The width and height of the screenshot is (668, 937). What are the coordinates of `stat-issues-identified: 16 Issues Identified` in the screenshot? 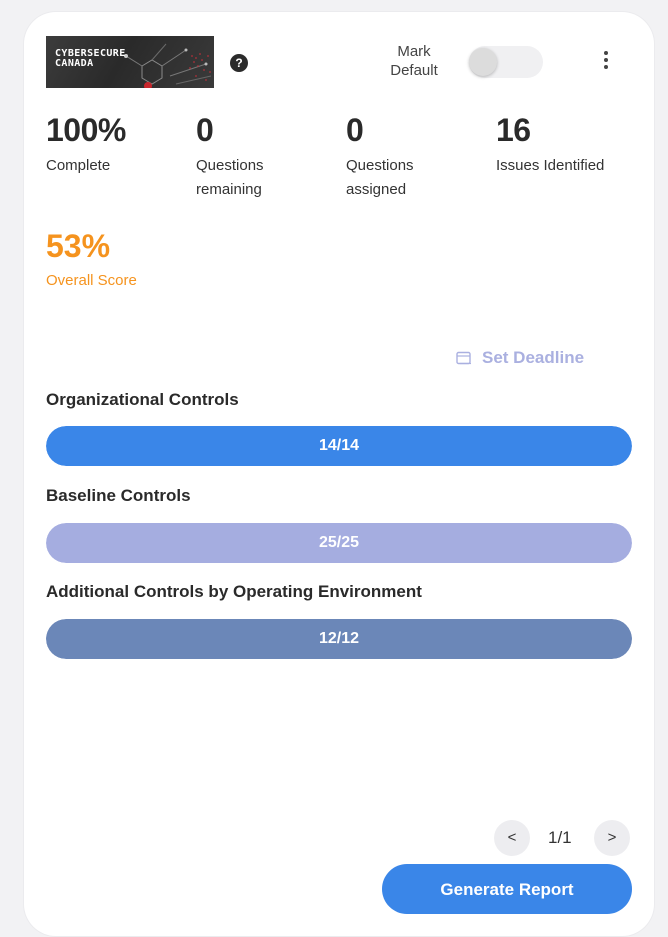 It's located at (566, 145).